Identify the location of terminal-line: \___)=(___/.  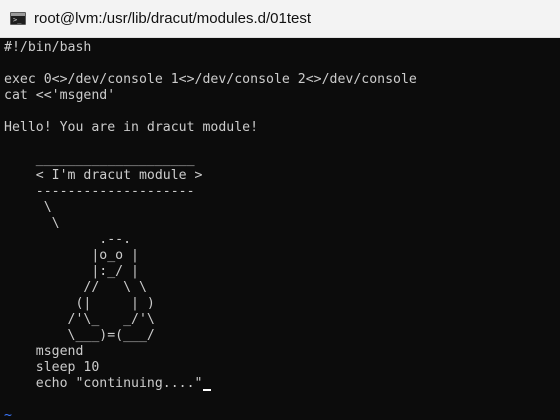
(79, 335).